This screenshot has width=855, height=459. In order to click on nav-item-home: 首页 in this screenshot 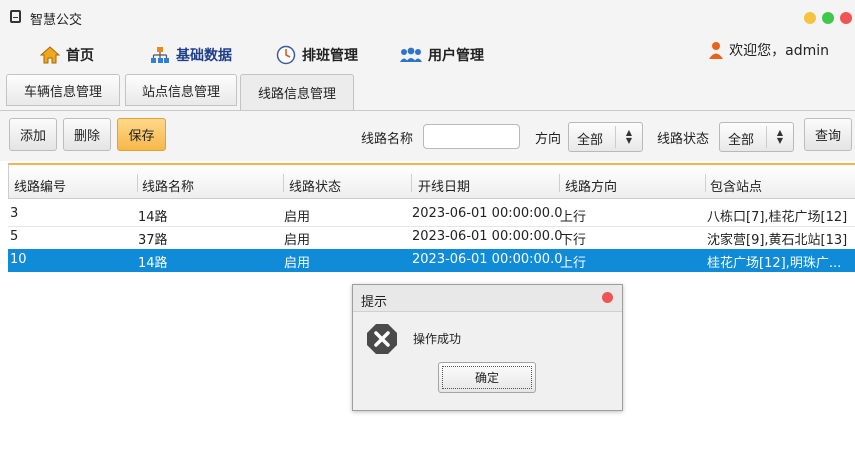, I will do `click(67, 55)`.